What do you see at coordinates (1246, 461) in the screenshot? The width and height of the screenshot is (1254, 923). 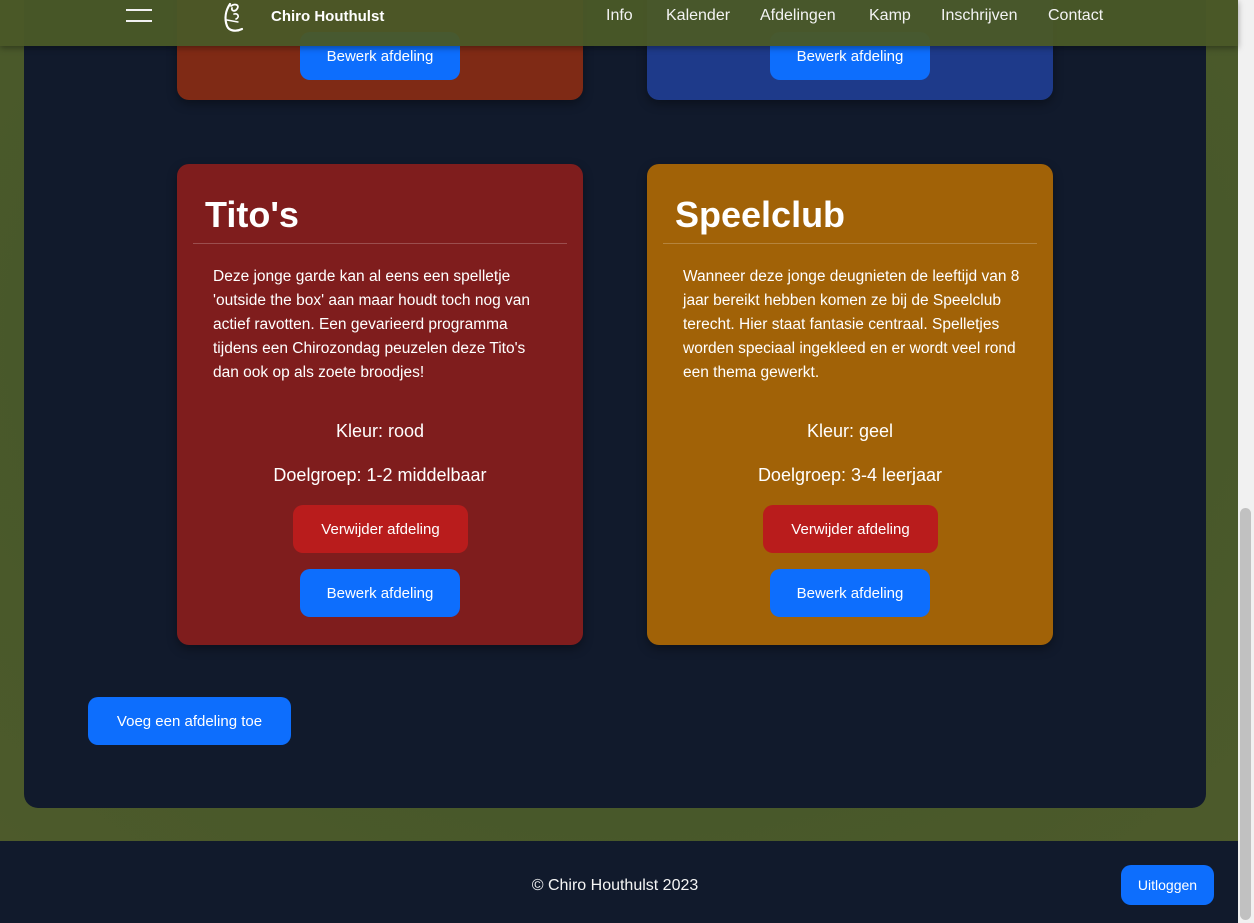 I see `scrollbar` at bounding box center [1246, 461].